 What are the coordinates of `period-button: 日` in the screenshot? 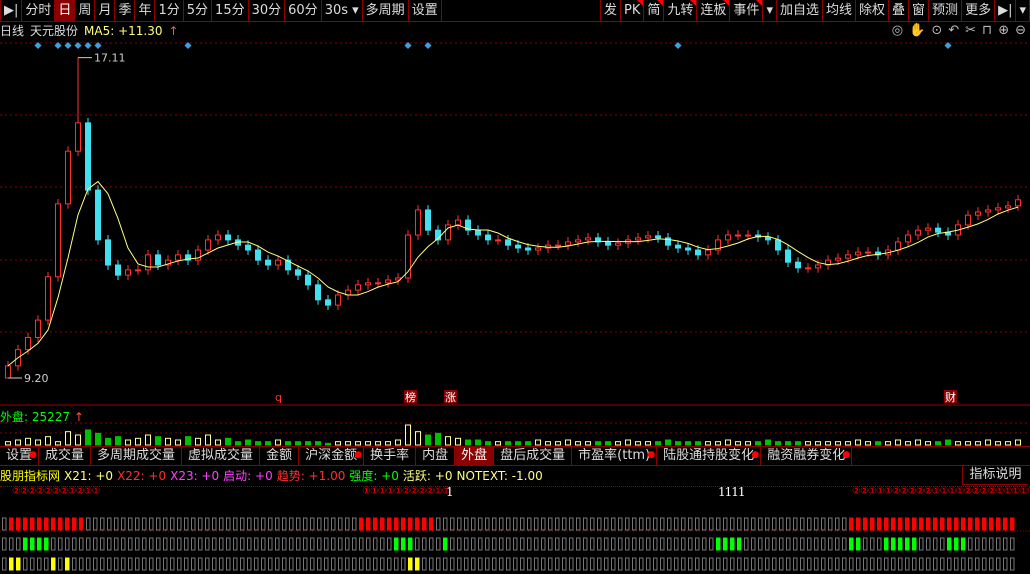 It's located at (65, 10).